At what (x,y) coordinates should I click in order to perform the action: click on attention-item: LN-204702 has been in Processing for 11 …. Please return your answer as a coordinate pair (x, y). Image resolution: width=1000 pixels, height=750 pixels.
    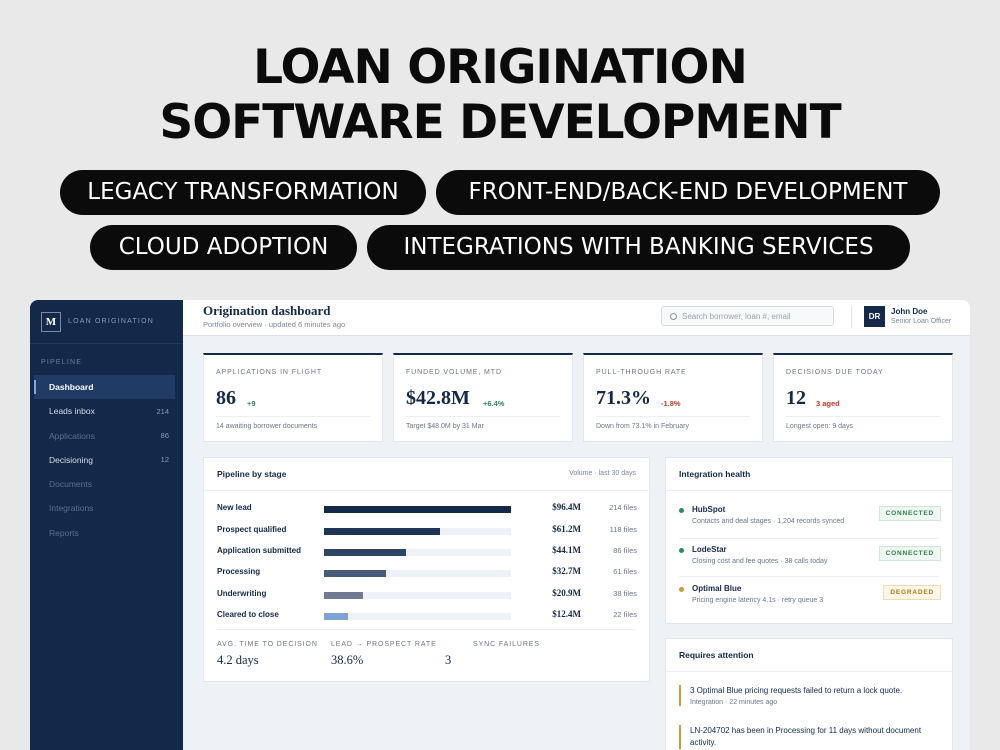
    Looking at the image, I should click on (810, 737).